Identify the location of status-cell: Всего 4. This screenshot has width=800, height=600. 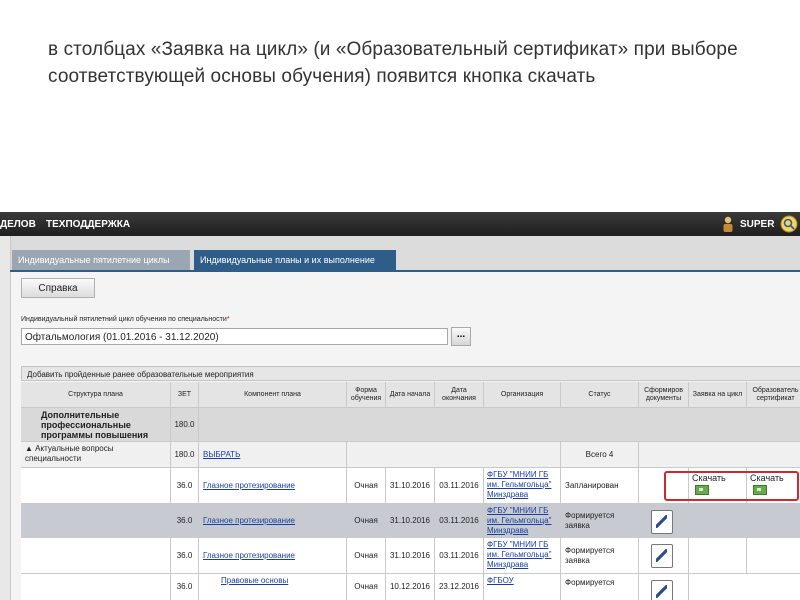
(600, 455).